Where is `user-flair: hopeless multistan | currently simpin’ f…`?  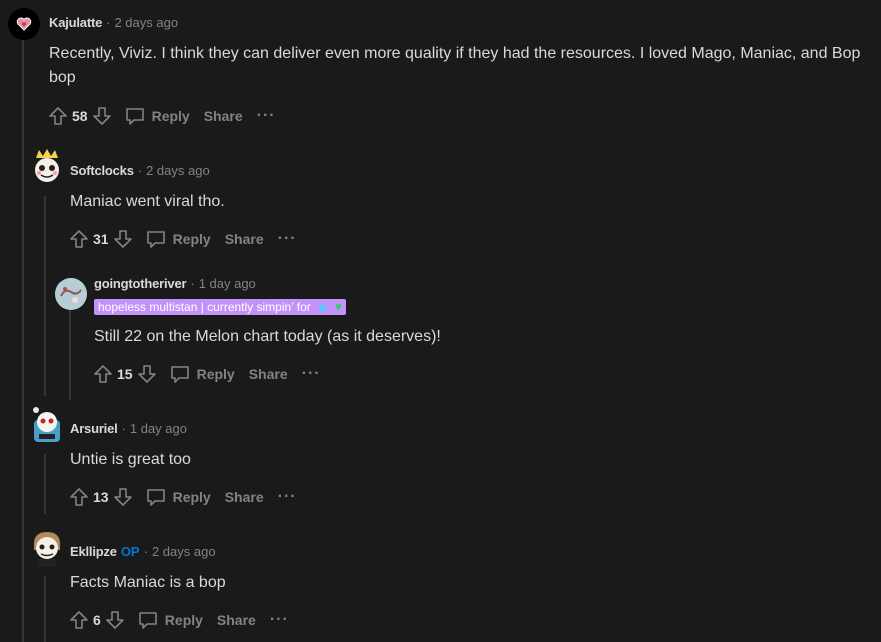
user-flair: hopeless multistan | currently simpin’ f… is located at coordinates (220, 307).